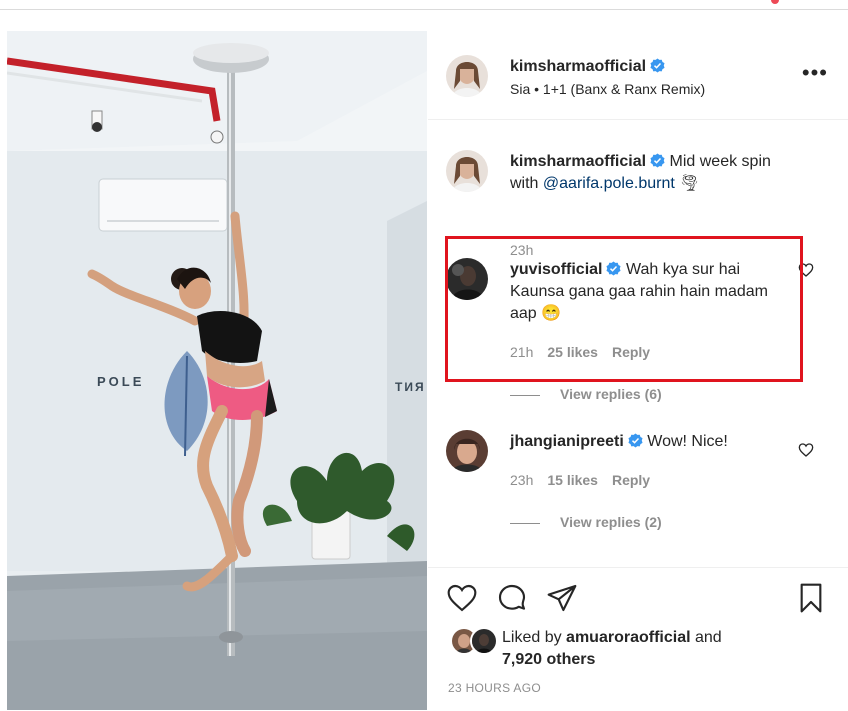 This screenshot has height=711, width=848. What do you see at coordinates (548, 659) in the screenshot?
I see `likes-count: 7,920 others` at bounding box center [548, 659].